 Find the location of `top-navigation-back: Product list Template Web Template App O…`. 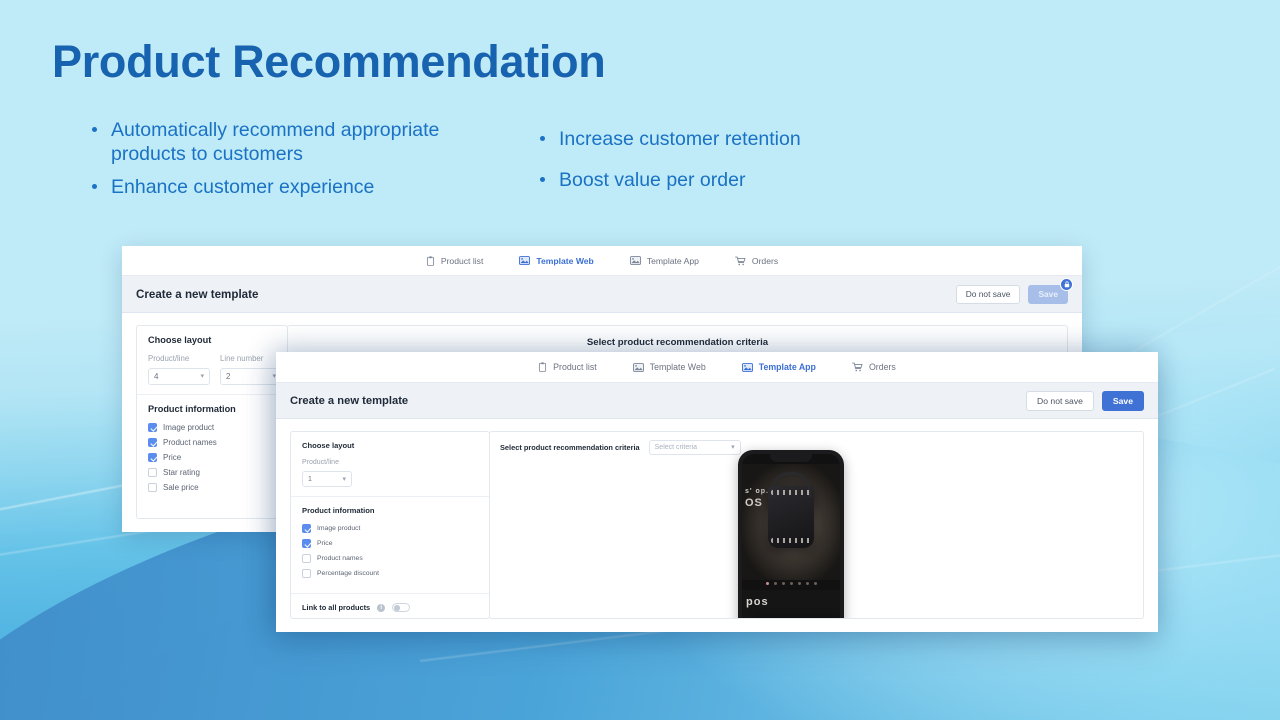

top-navigation-back: Product list Template Web Template App O… is located at coordinates (602, 261).